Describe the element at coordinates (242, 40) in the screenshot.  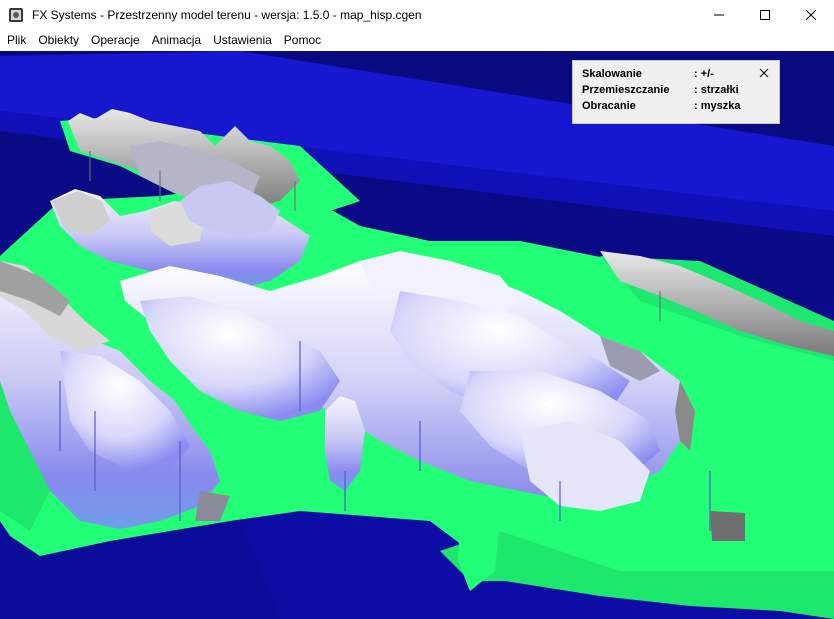
I see `menu-ustawienia: Ustawienia` at that location.